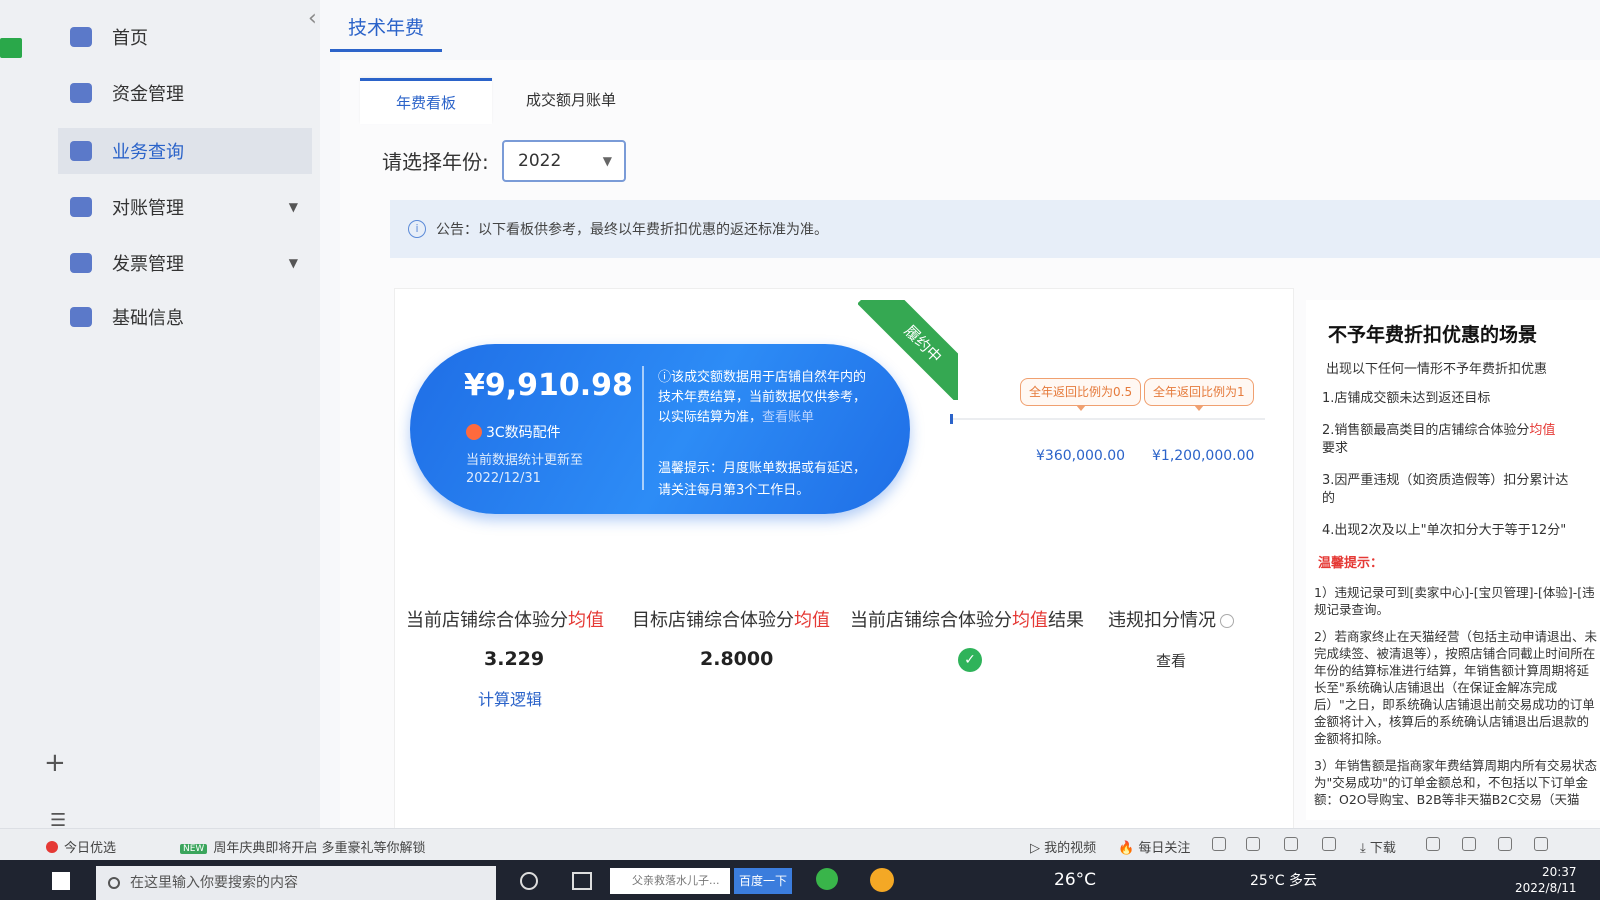 The image size is (1600, 900). I want to click on sidebar-item-label: 业务查询, so click(148, 152).